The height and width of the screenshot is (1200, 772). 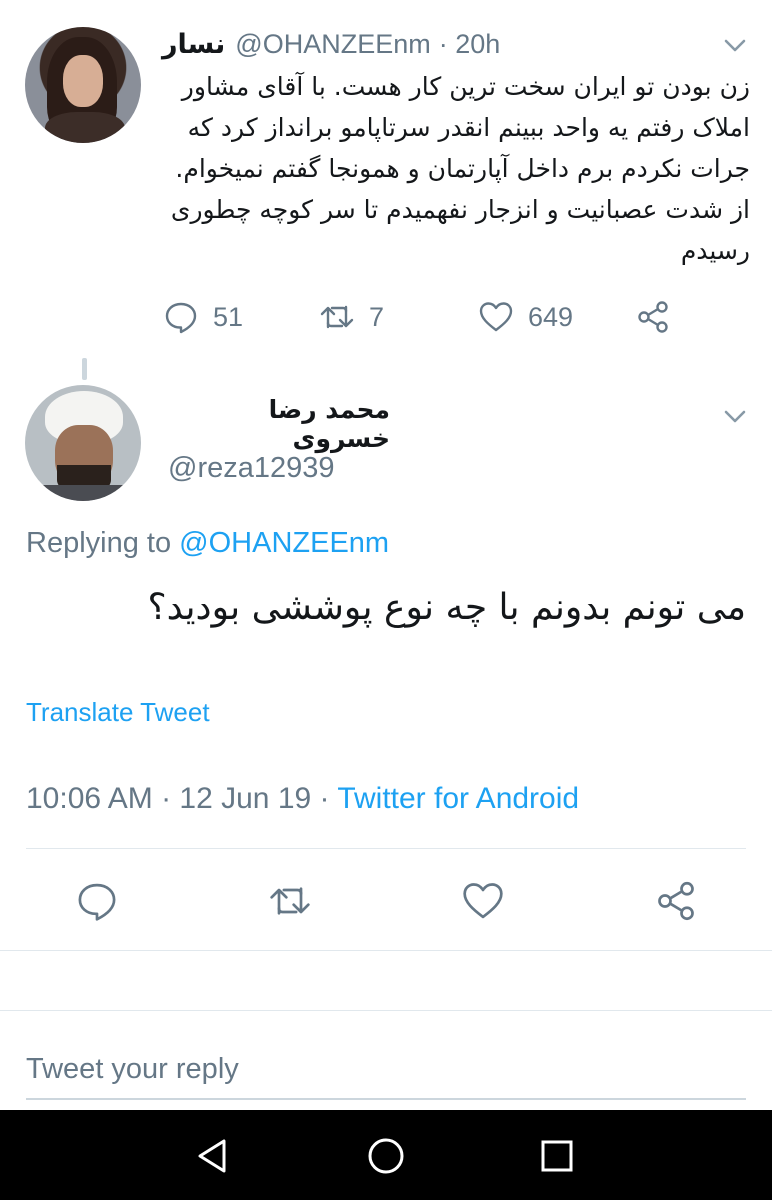 What do you see at coordinates (279, 424) in the screenshot?
I see `main-display-name: محمد رضا خسروی` at bounding box center [279, 424].